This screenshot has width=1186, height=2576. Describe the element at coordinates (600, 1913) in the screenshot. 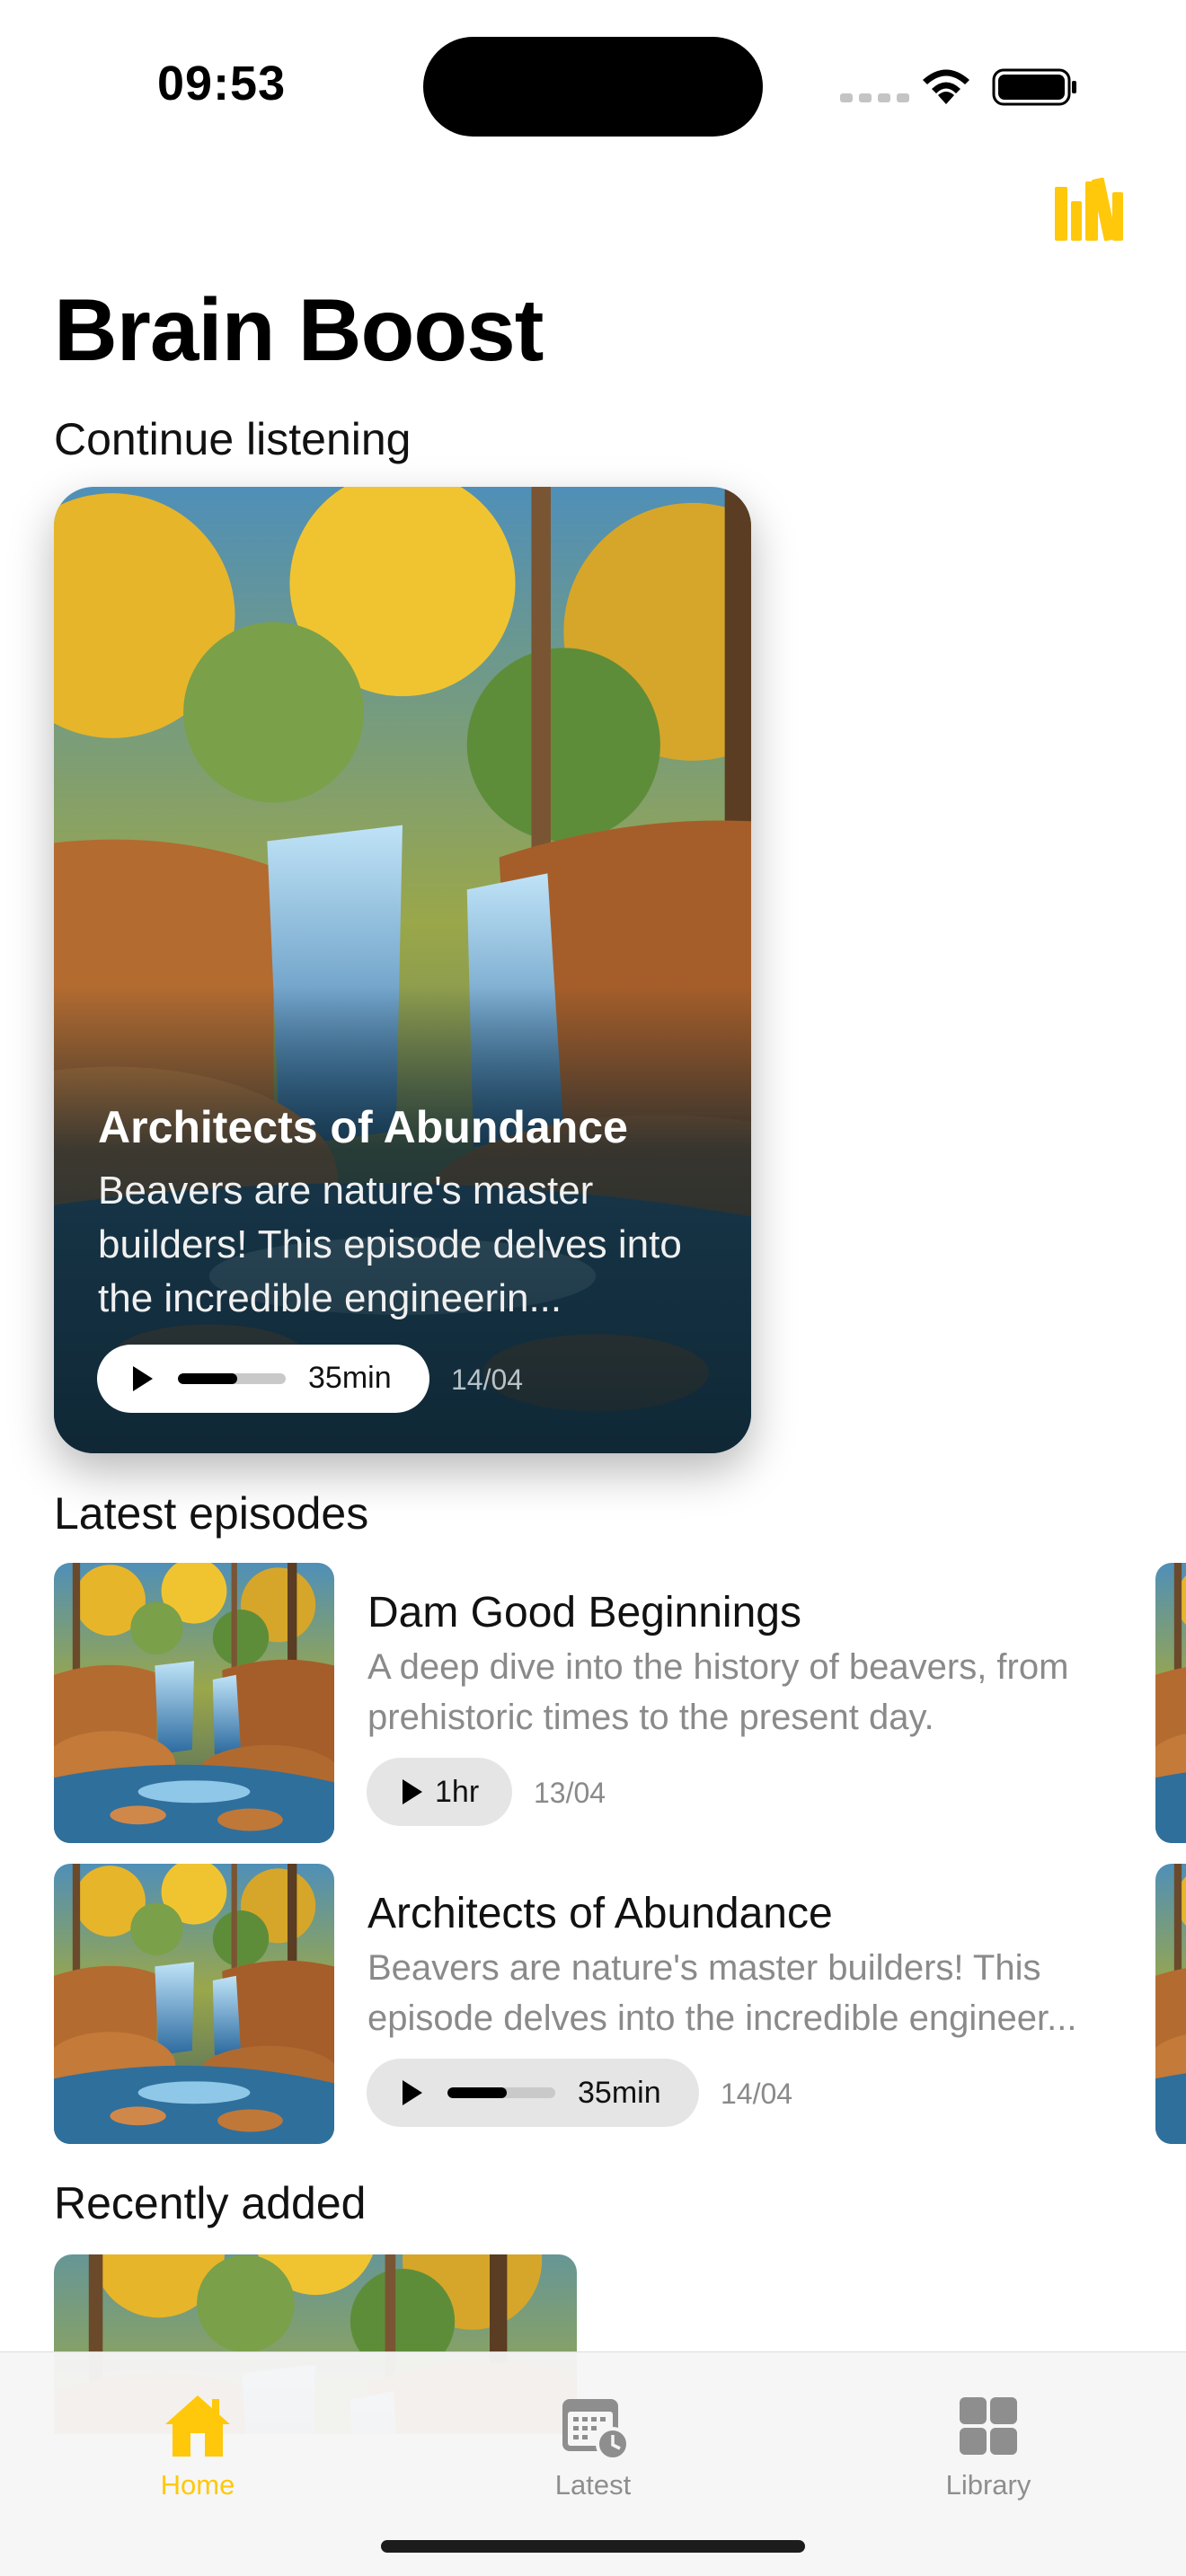

I see `episode-title: Architects of Abundance` at that location.